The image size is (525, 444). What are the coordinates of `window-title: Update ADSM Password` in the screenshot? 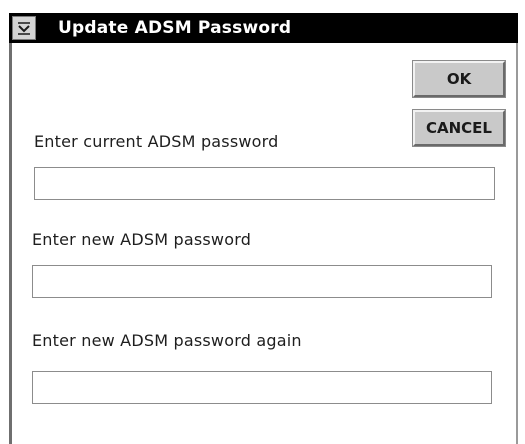 It's located at (175, 28).